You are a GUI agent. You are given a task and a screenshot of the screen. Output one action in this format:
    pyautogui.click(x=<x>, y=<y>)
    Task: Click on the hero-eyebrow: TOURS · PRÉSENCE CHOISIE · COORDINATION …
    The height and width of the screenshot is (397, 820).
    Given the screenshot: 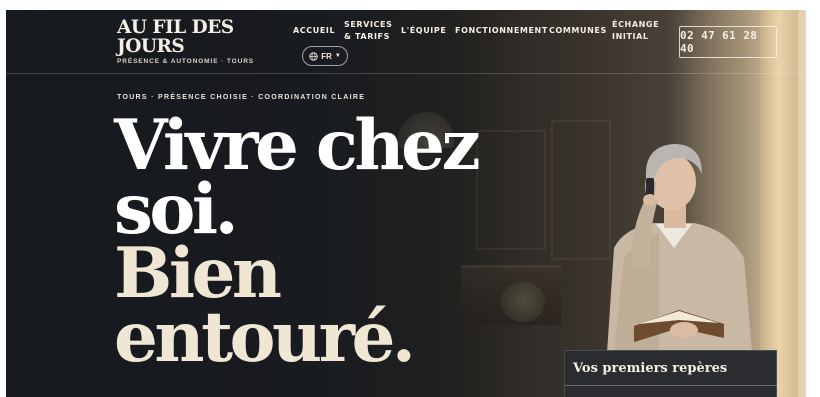 What is the action you would take?
    pyautogui.click(x=241, y=97)
    